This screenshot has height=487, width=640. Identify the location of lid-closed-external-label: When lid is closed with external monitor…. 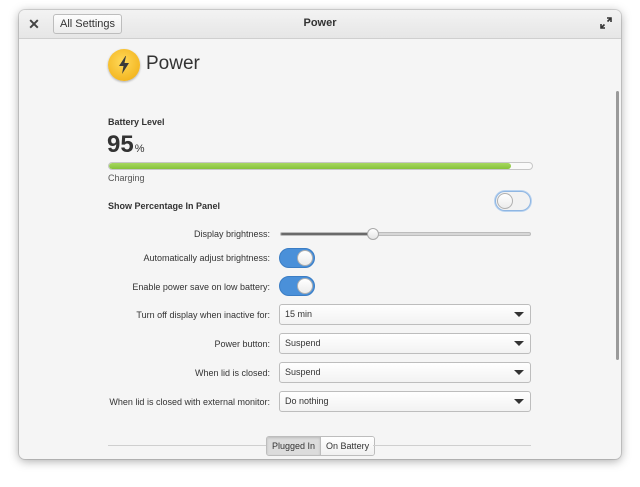
(189, 402).